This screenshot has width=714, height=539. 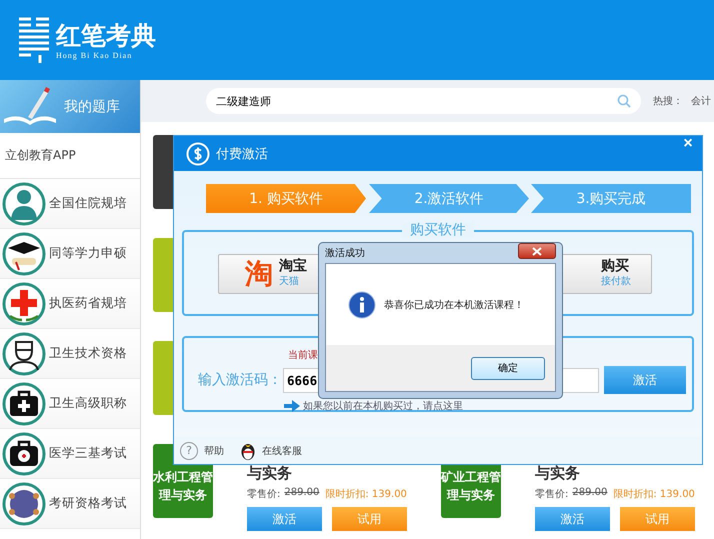 I want to click on close-button, so click(x=537, y=251).